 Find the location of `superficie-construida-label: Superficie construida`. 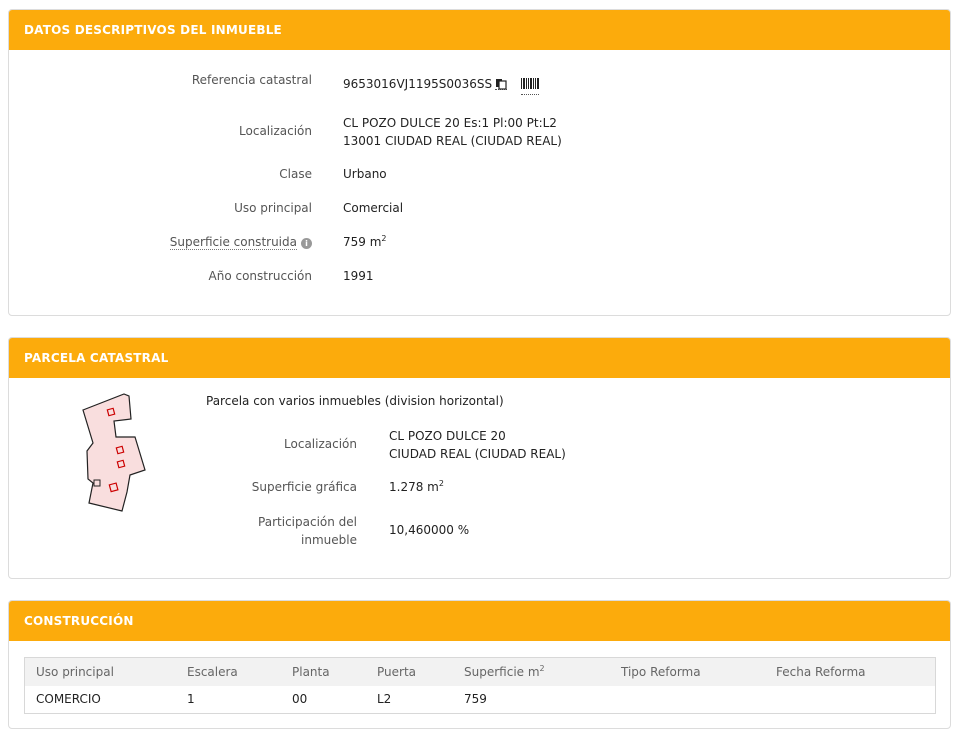

superficie-construida-label: Superficie construida is located at coordinates (233, 242).